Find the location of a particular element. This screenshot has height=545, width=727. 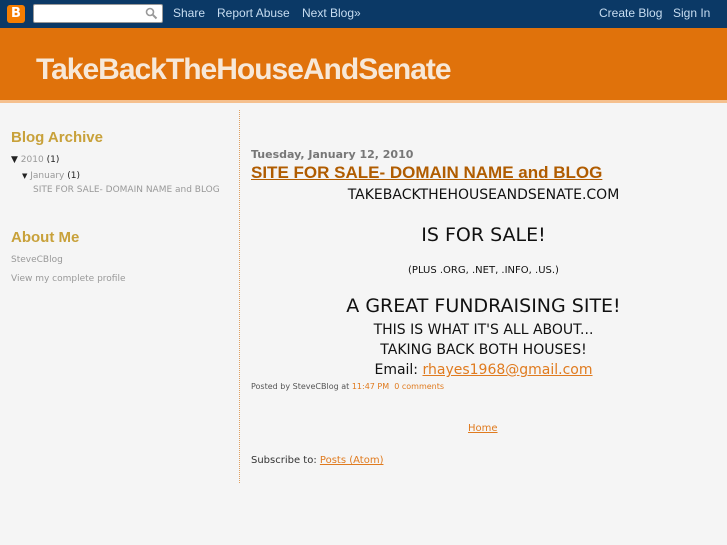

blog-header: TakeBackTheHouseAndSenate is located at coordinates (363, 65).